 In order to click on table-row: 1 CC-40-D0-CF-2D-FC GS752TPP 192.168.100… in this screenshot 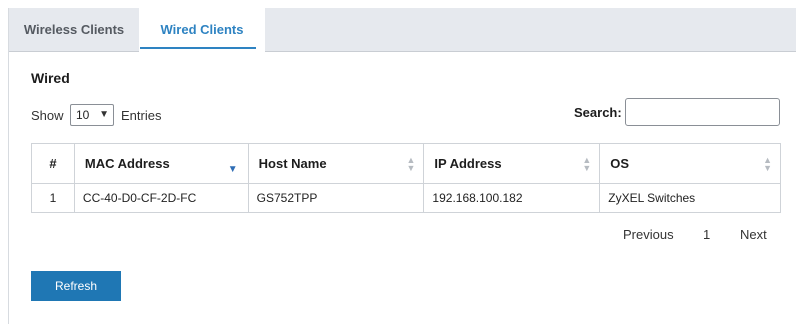, I will do `click(406, 198)`.